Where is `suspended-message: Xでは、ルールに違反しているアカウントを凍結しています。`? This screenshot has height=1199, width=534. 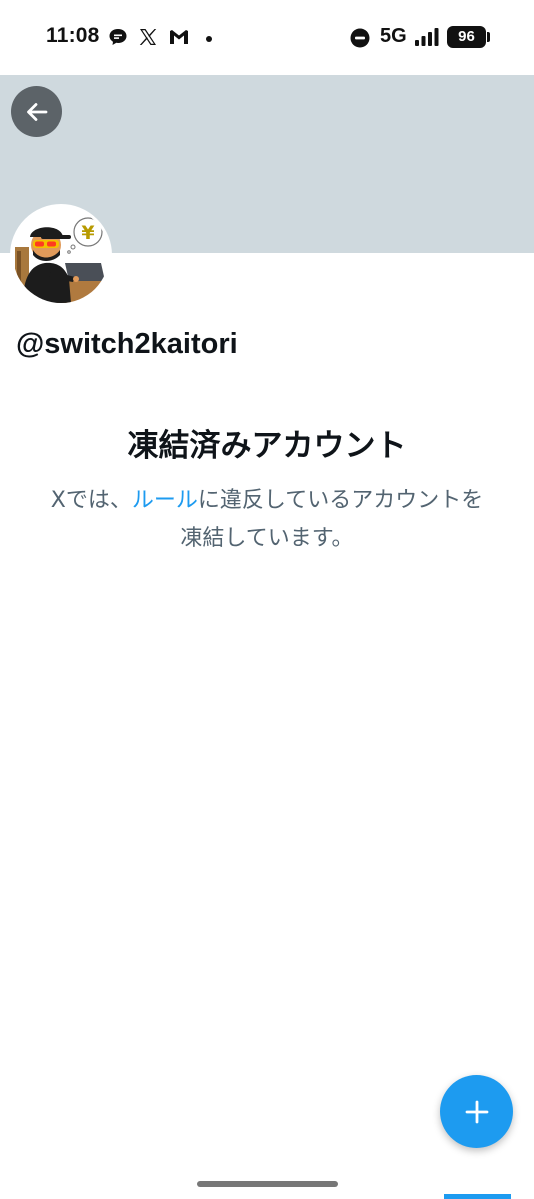 suspended-message: Xでは、ルールに違反しているアカウントを凍結しています。 is located at coordinates (267, 520).